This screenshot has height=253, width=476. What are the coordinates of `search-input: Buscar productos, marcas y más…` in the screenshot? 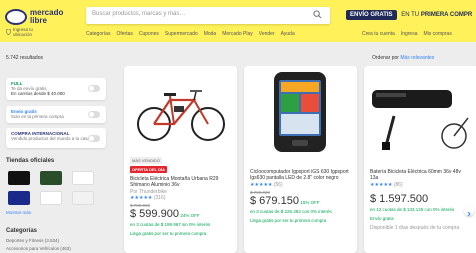 It's located at (208, 15).